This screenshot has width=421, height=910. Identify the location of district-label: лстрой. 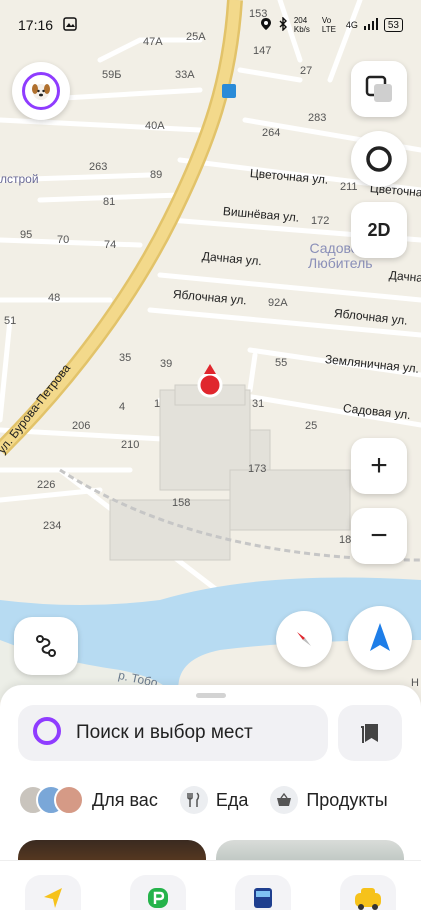
(19, 179).